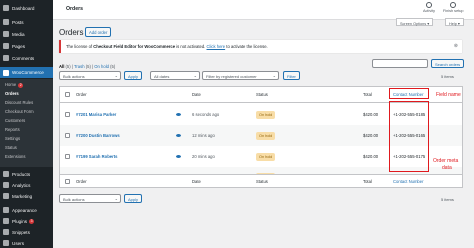 Image resolution: width=474 pixels, height=248 pixels. I want to click on update-badge: 2, so click(21, 85).